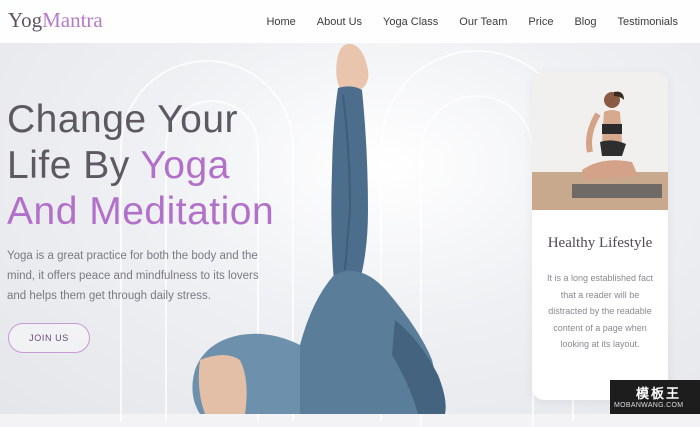  What do you see at coordinates (600, 141) in the screenshot?
I see `card-yoga-photo` at bounding box center [600, 141].